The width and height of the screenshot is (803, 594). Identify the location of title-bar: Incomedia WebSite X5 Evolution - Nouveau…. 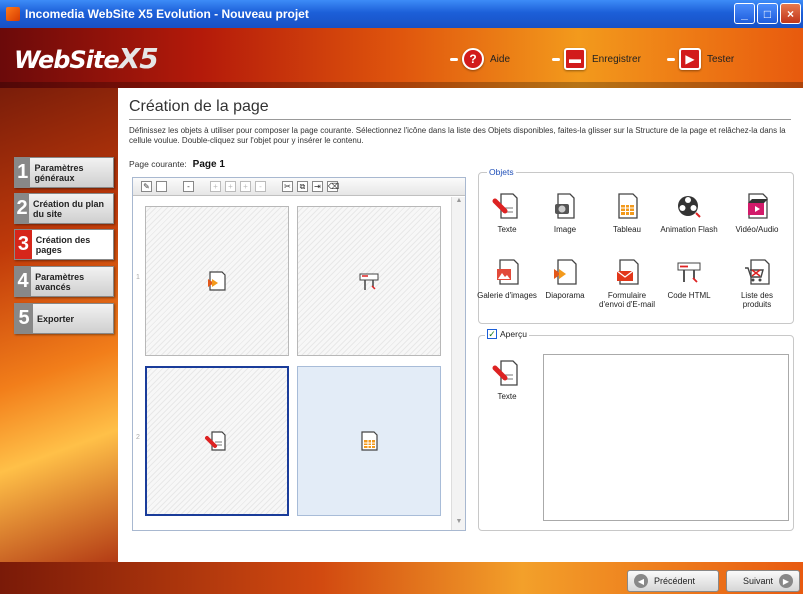
(401, 14).